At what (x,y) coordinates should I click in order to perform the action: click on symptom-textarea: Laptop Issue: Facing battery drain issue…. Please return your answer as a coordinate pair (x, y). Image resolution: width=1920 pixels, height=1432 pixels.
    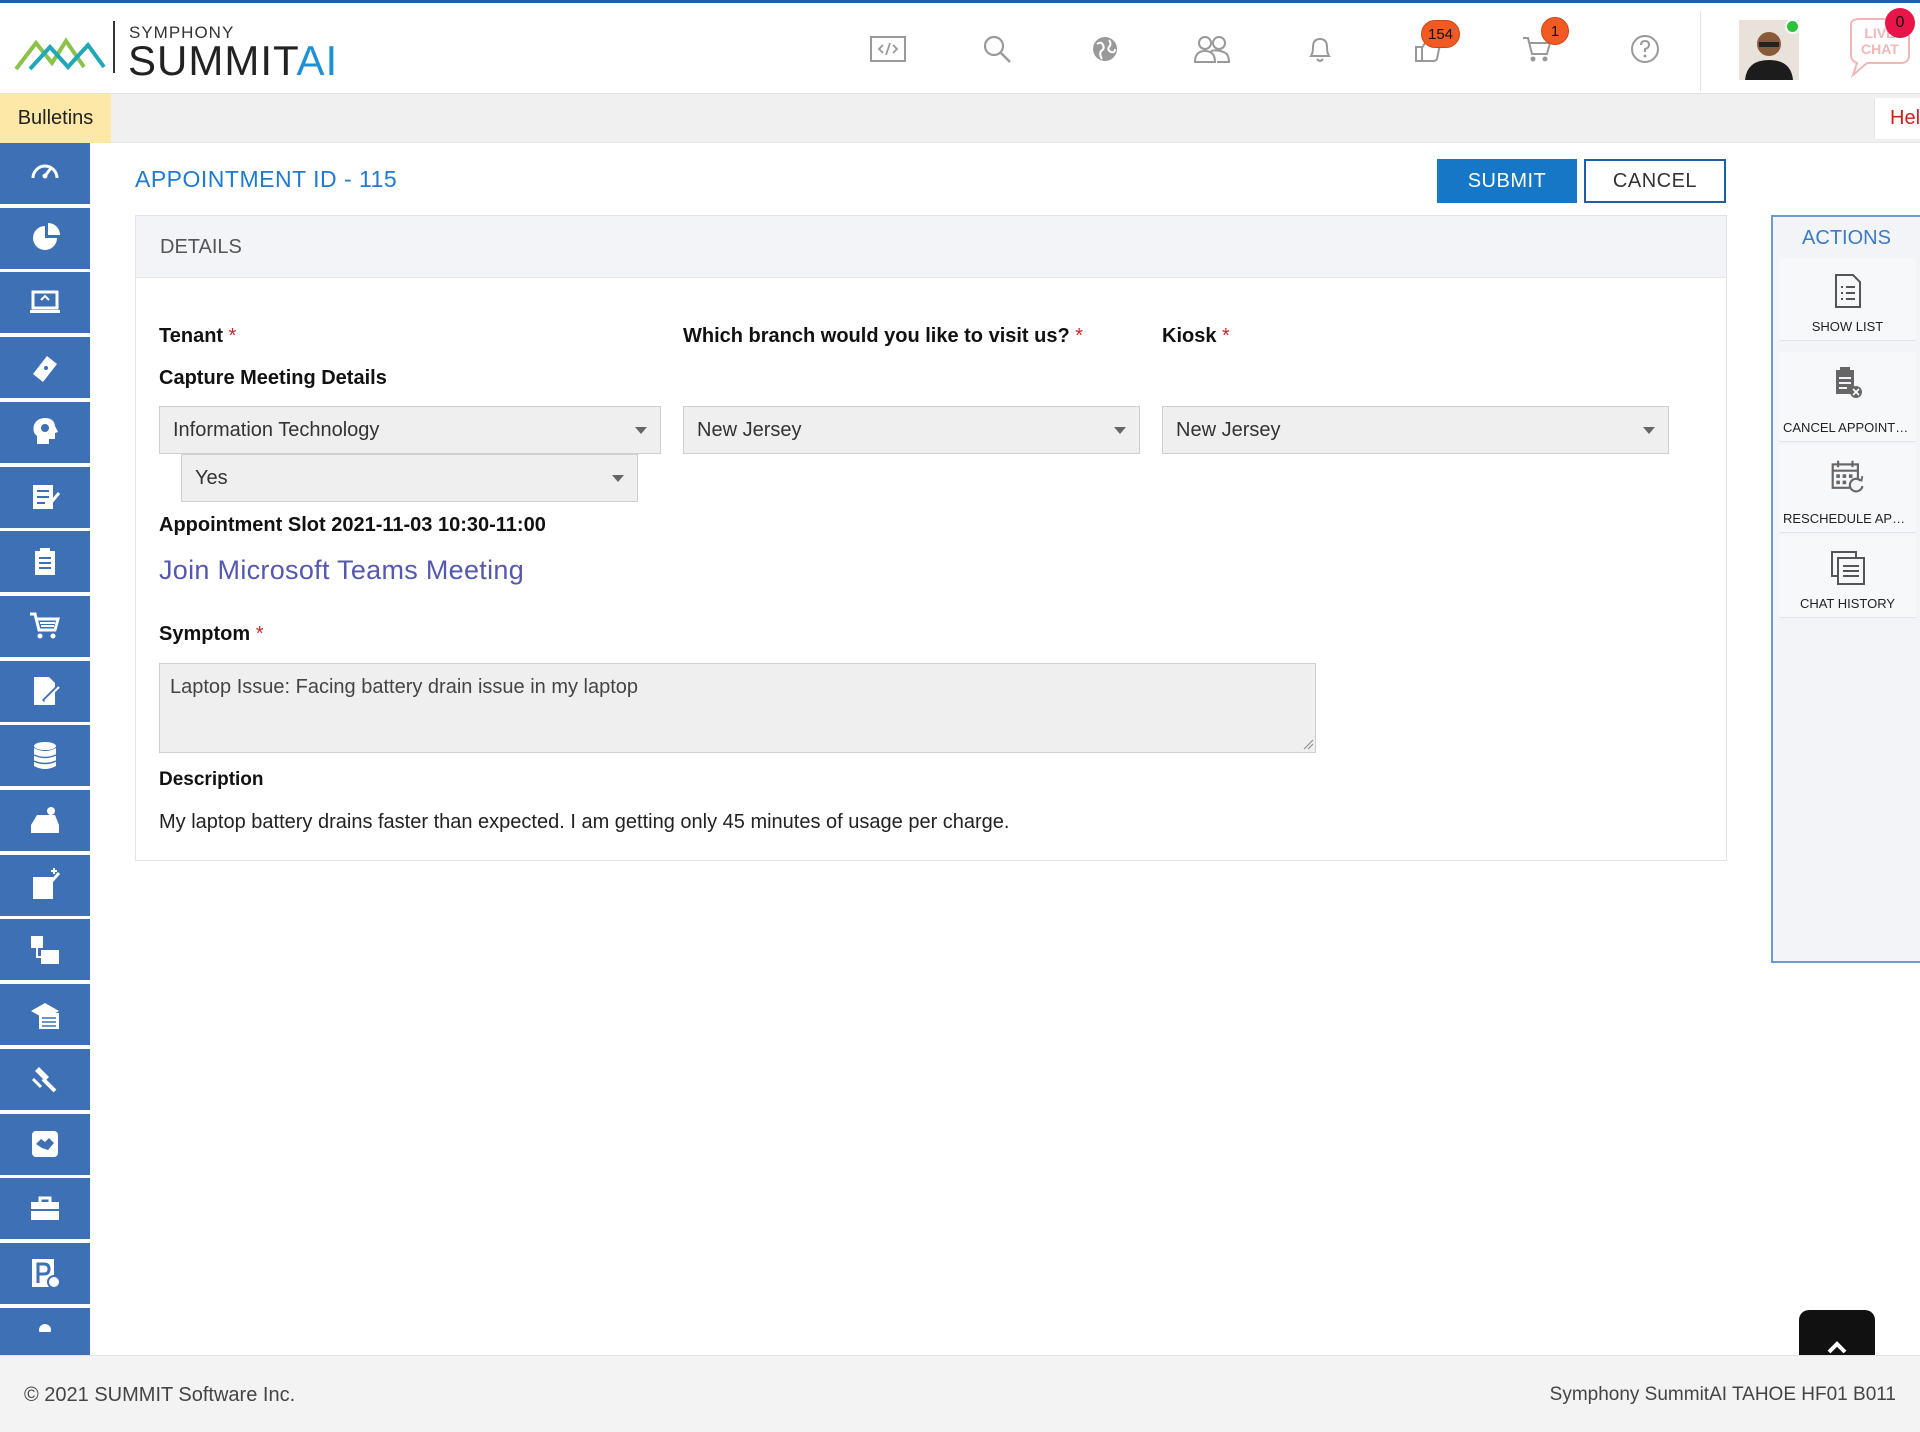
    Looking at the image, I should click on (737, 708).